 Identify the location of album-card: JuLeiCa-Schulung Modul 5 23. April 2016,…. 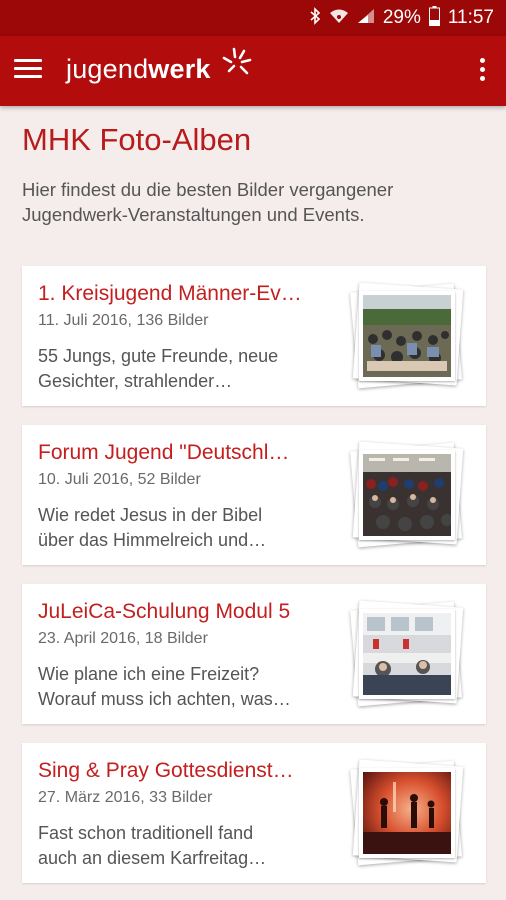
(254, 654).